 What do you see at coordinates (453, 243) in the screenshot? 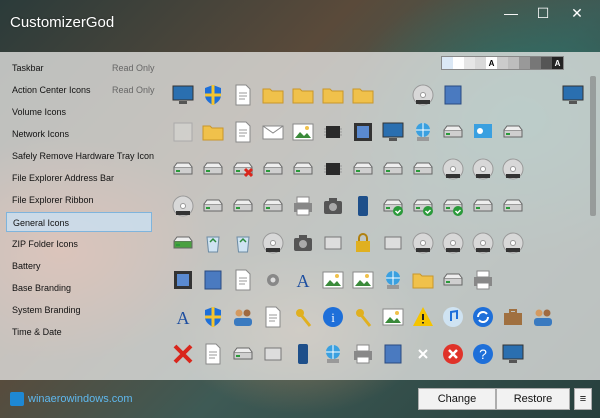
I see `cd-r-icon` at bounding box center [453, 243].